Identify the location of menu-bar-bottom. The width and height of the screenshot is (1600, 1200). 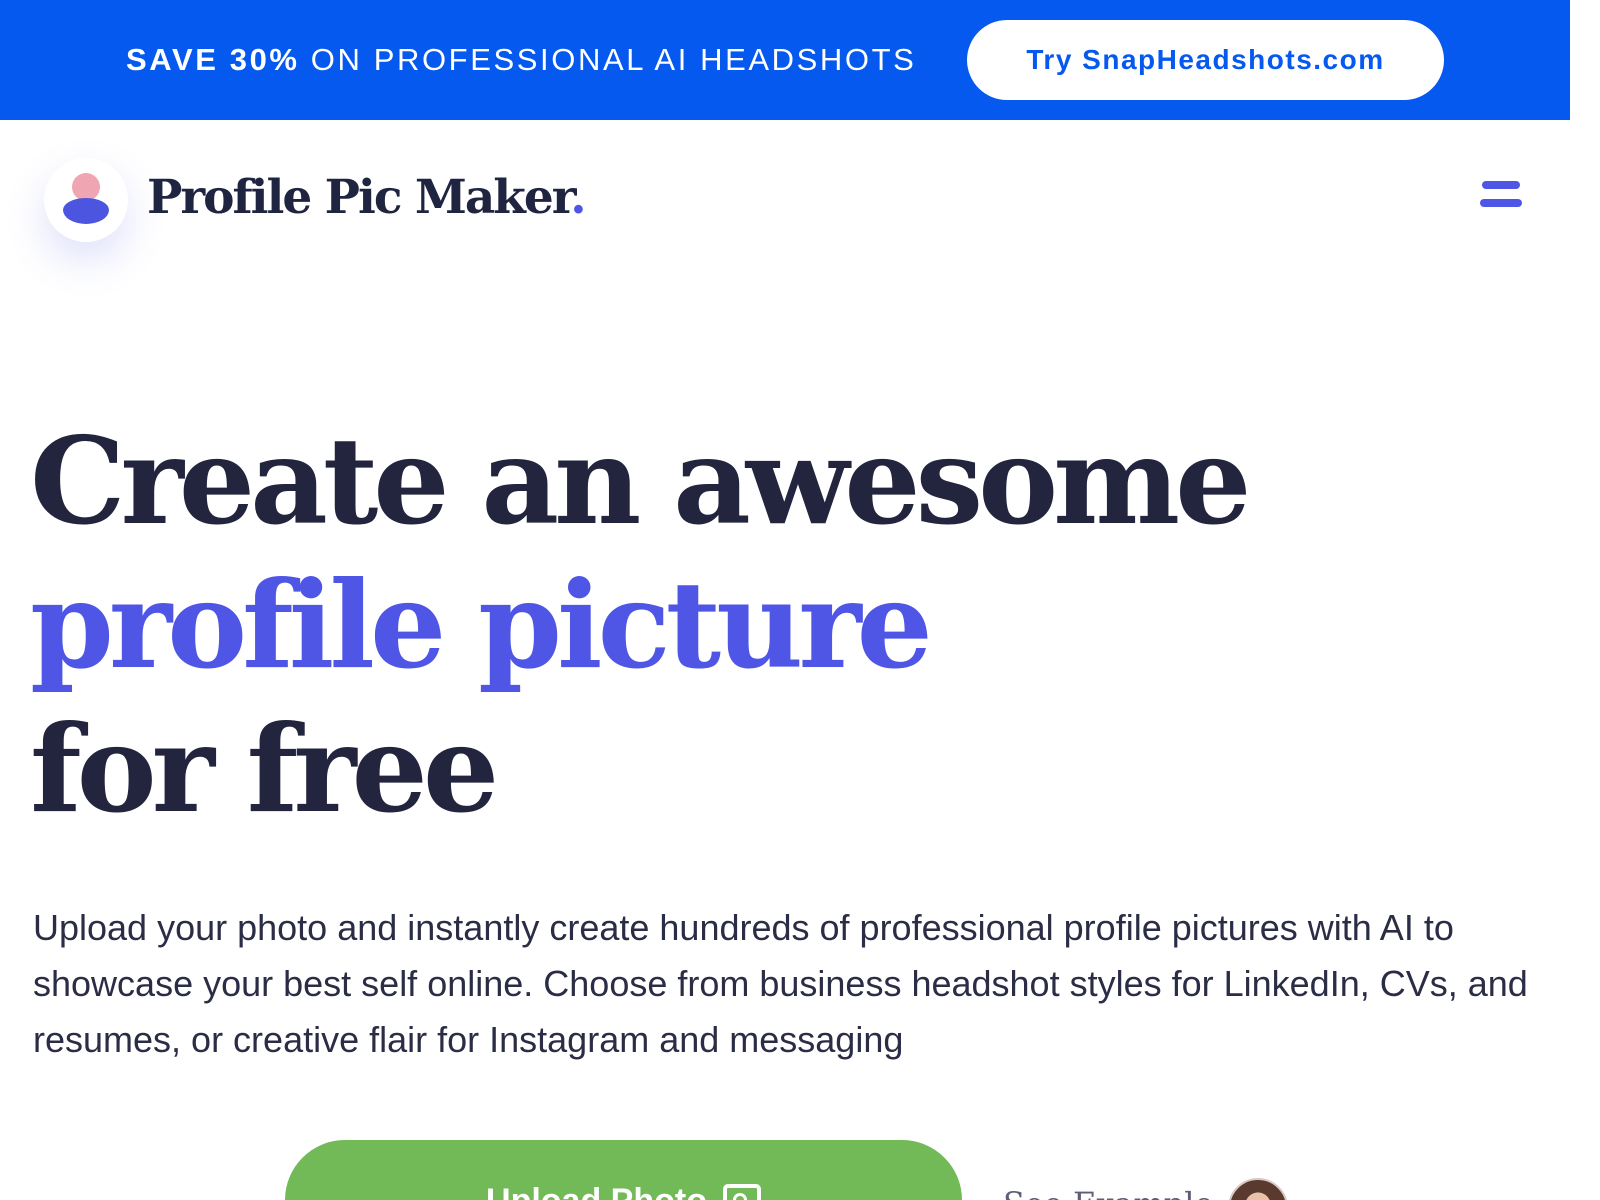
(1501, 203).